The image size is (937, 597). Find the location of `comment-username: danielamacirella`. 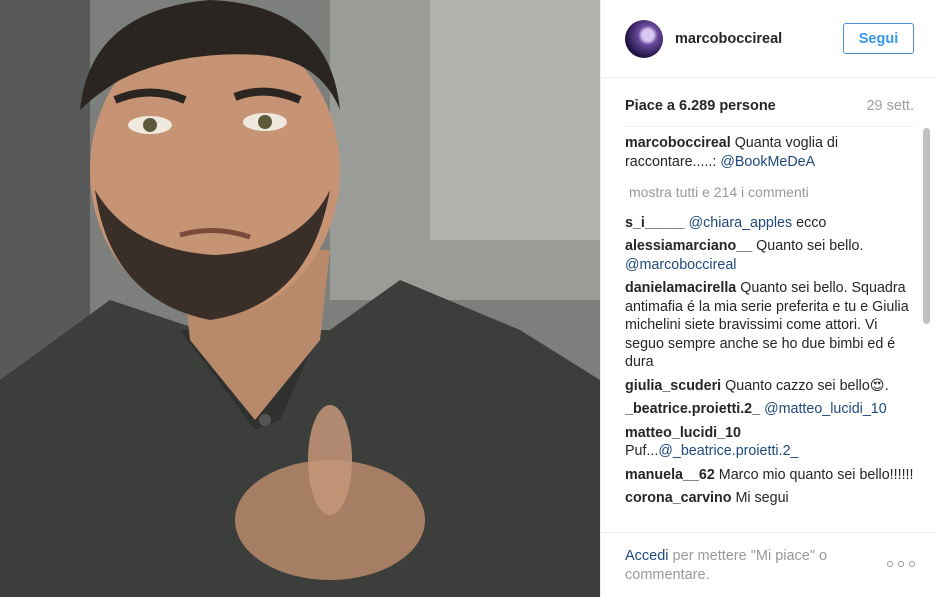

comment-username: danielamacirella is located at coordinates (680, 288).